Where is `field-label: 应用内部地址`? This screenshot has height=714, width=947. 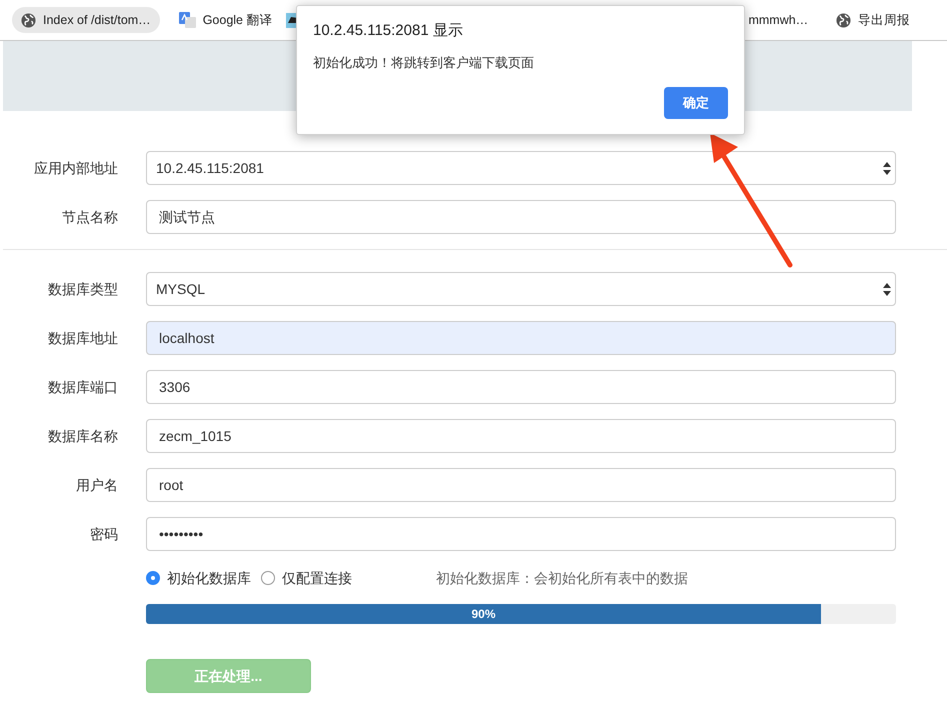
field-label: 应用内部地址 is located at coordinates (76, 168).